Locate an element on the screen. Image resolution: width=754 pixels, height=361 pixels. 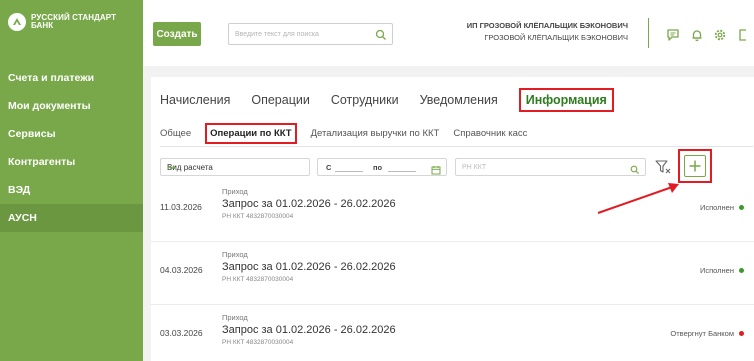
subtab-revenue-details: Детализация выручки по ККТ is located at coordinates (375, 133).